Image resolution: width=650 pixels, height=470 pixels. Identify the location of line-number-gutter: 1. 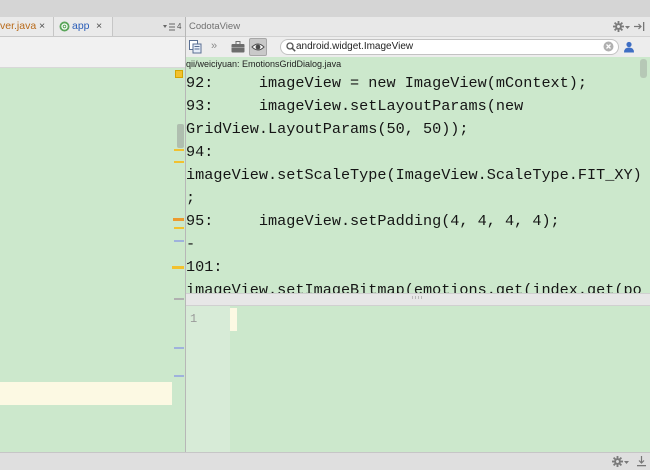
(208, 379).